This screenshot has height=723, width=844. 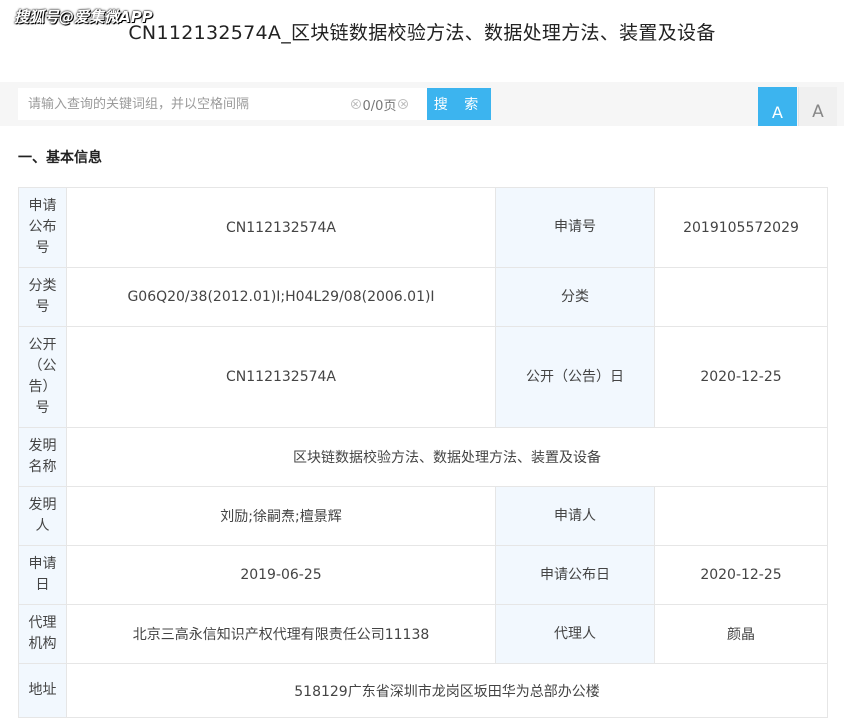 What do you see at coordinates (42, 690) in the screenshot?
I see `field-label: 地址` at bounding box center [42, 690].